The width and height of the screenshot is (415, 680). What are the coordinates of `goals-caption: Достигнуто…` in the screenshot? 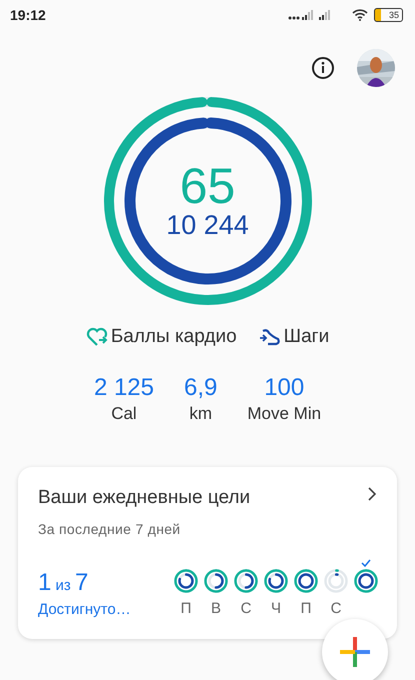 It's located at (84, 609).